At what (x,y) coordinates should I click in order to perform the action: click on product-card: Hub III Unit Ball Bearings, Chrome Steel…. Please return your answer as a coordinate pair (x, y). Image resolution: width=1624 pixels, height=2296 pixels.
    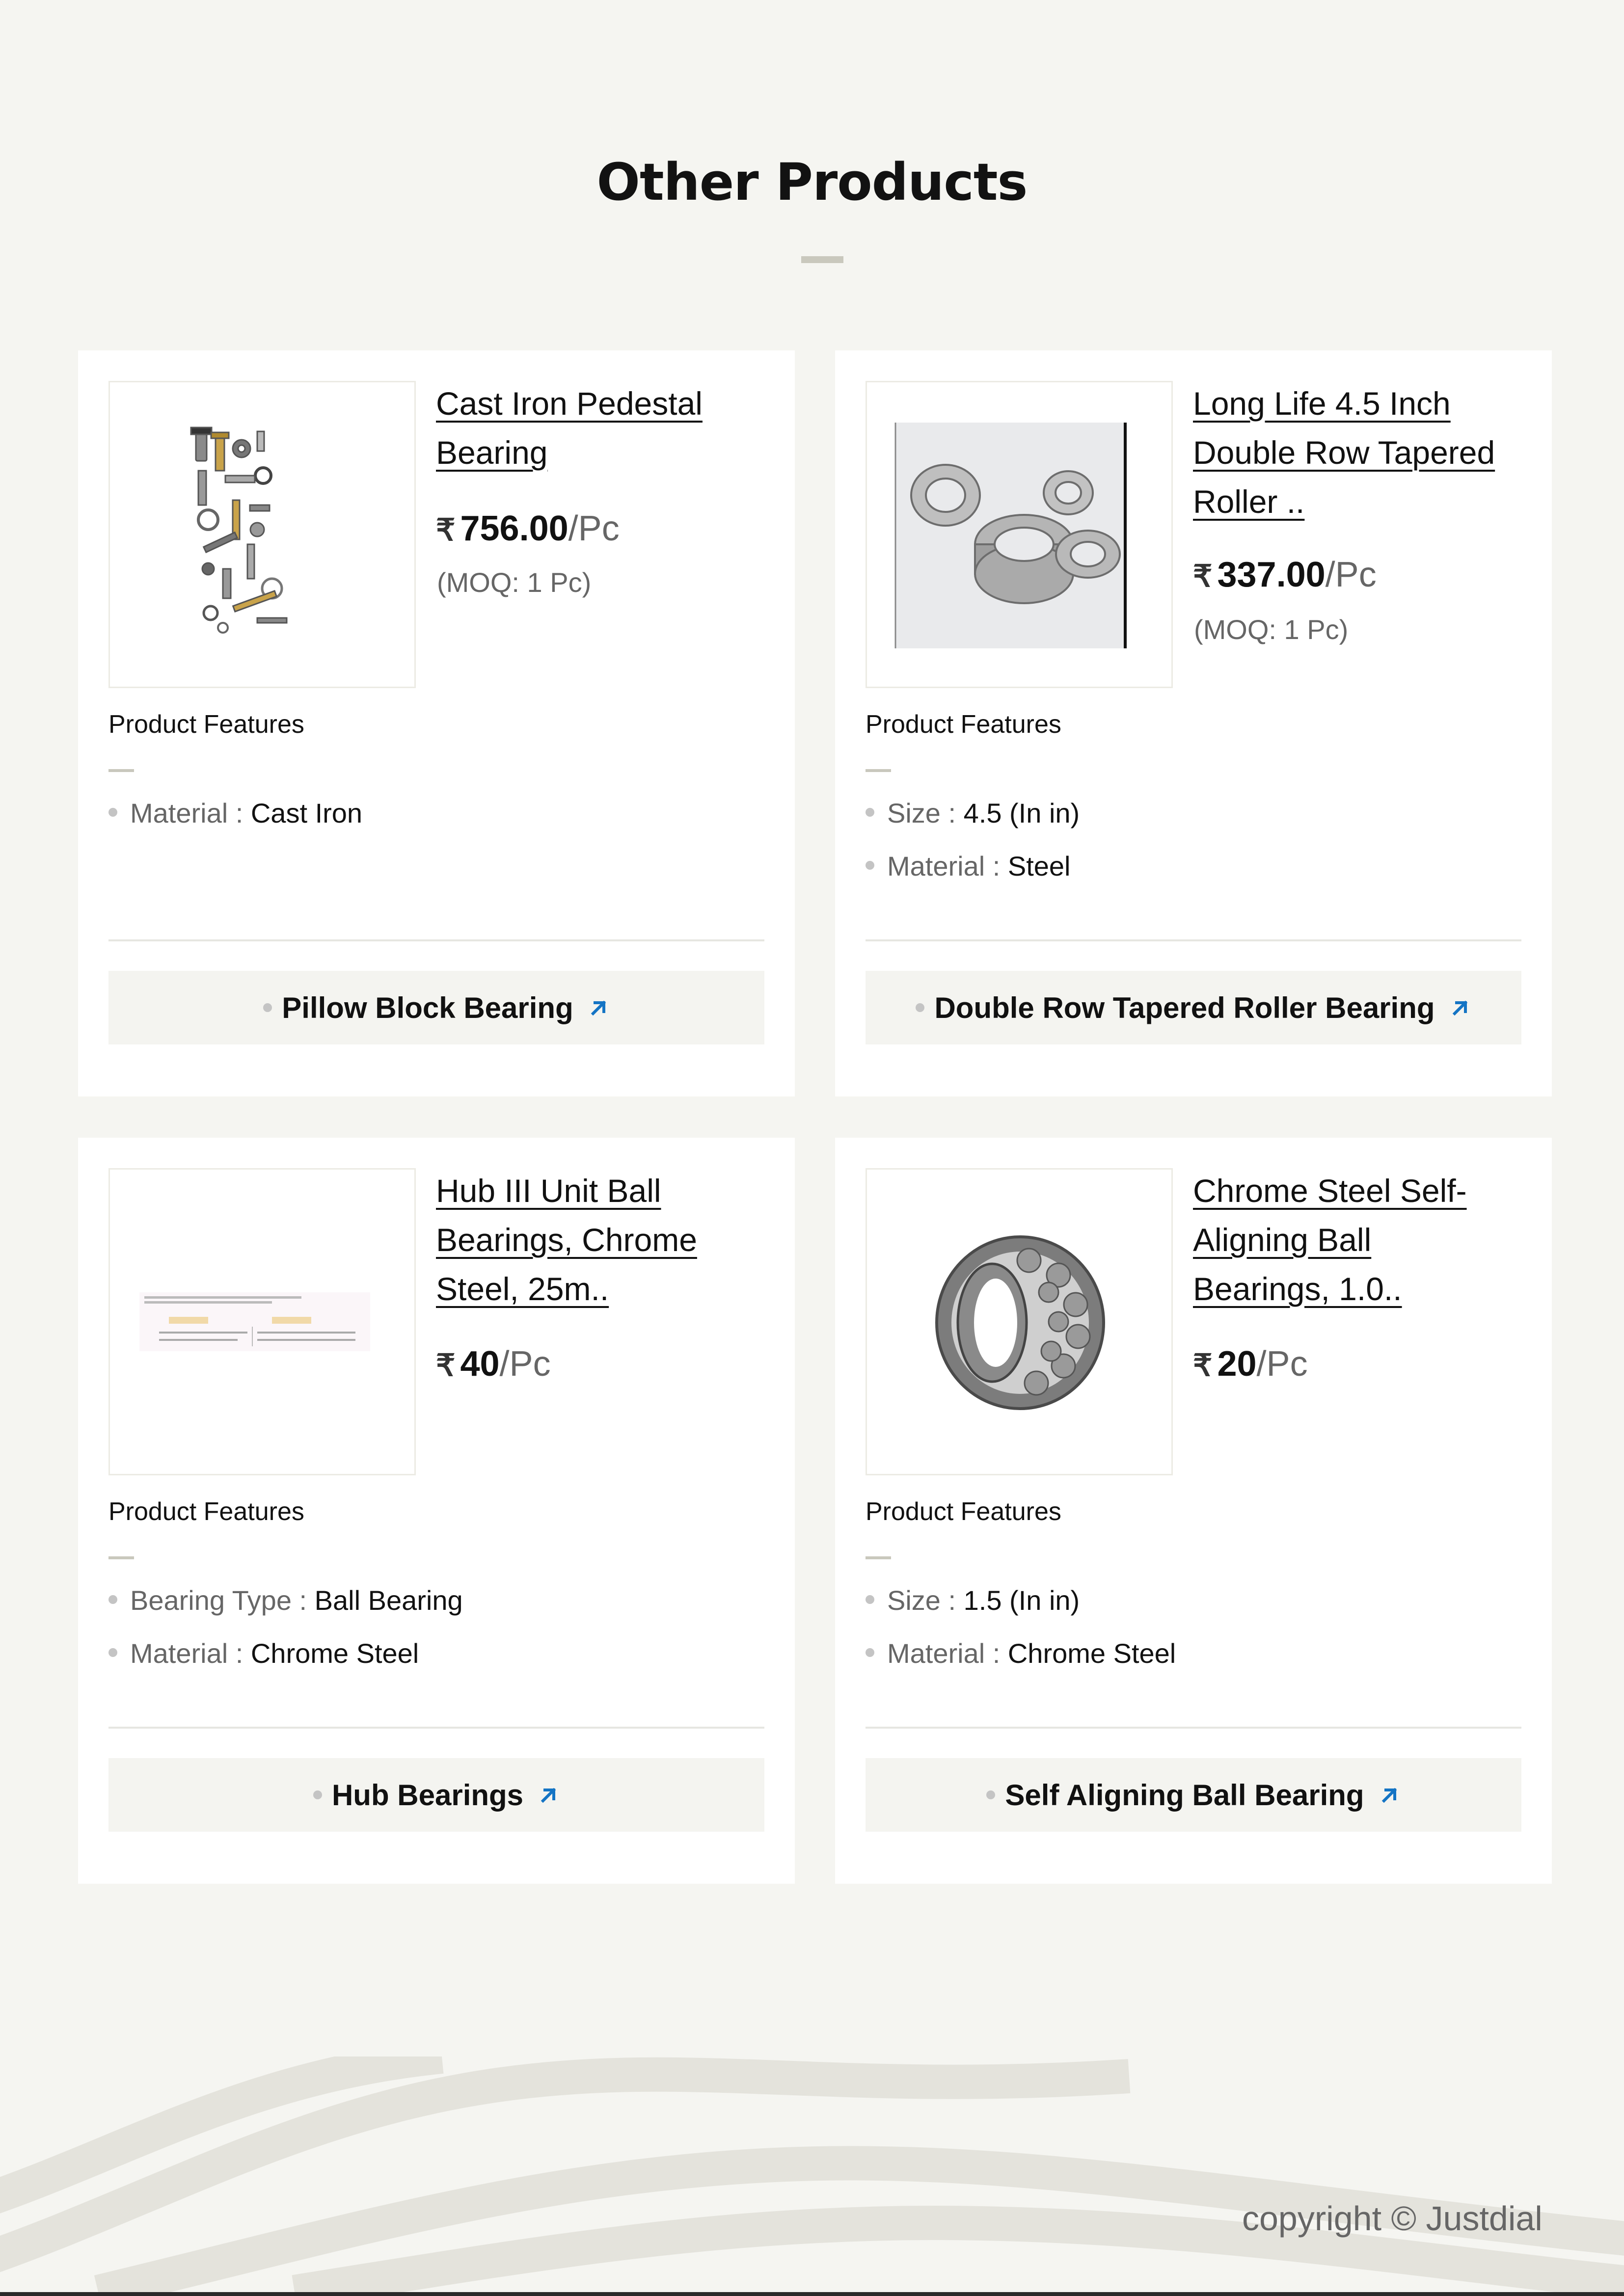
    Looking at the image, I should click on (436, 1511).